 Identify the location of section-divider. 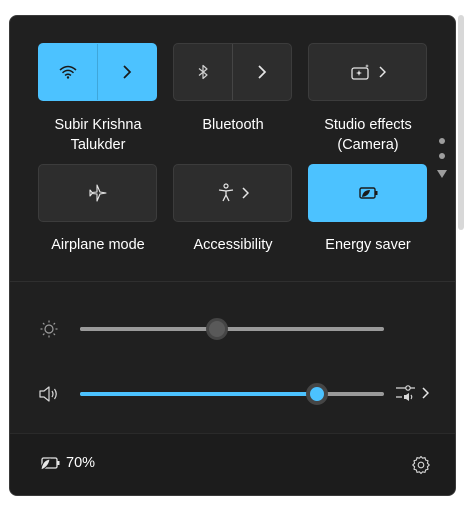
(232, 281).